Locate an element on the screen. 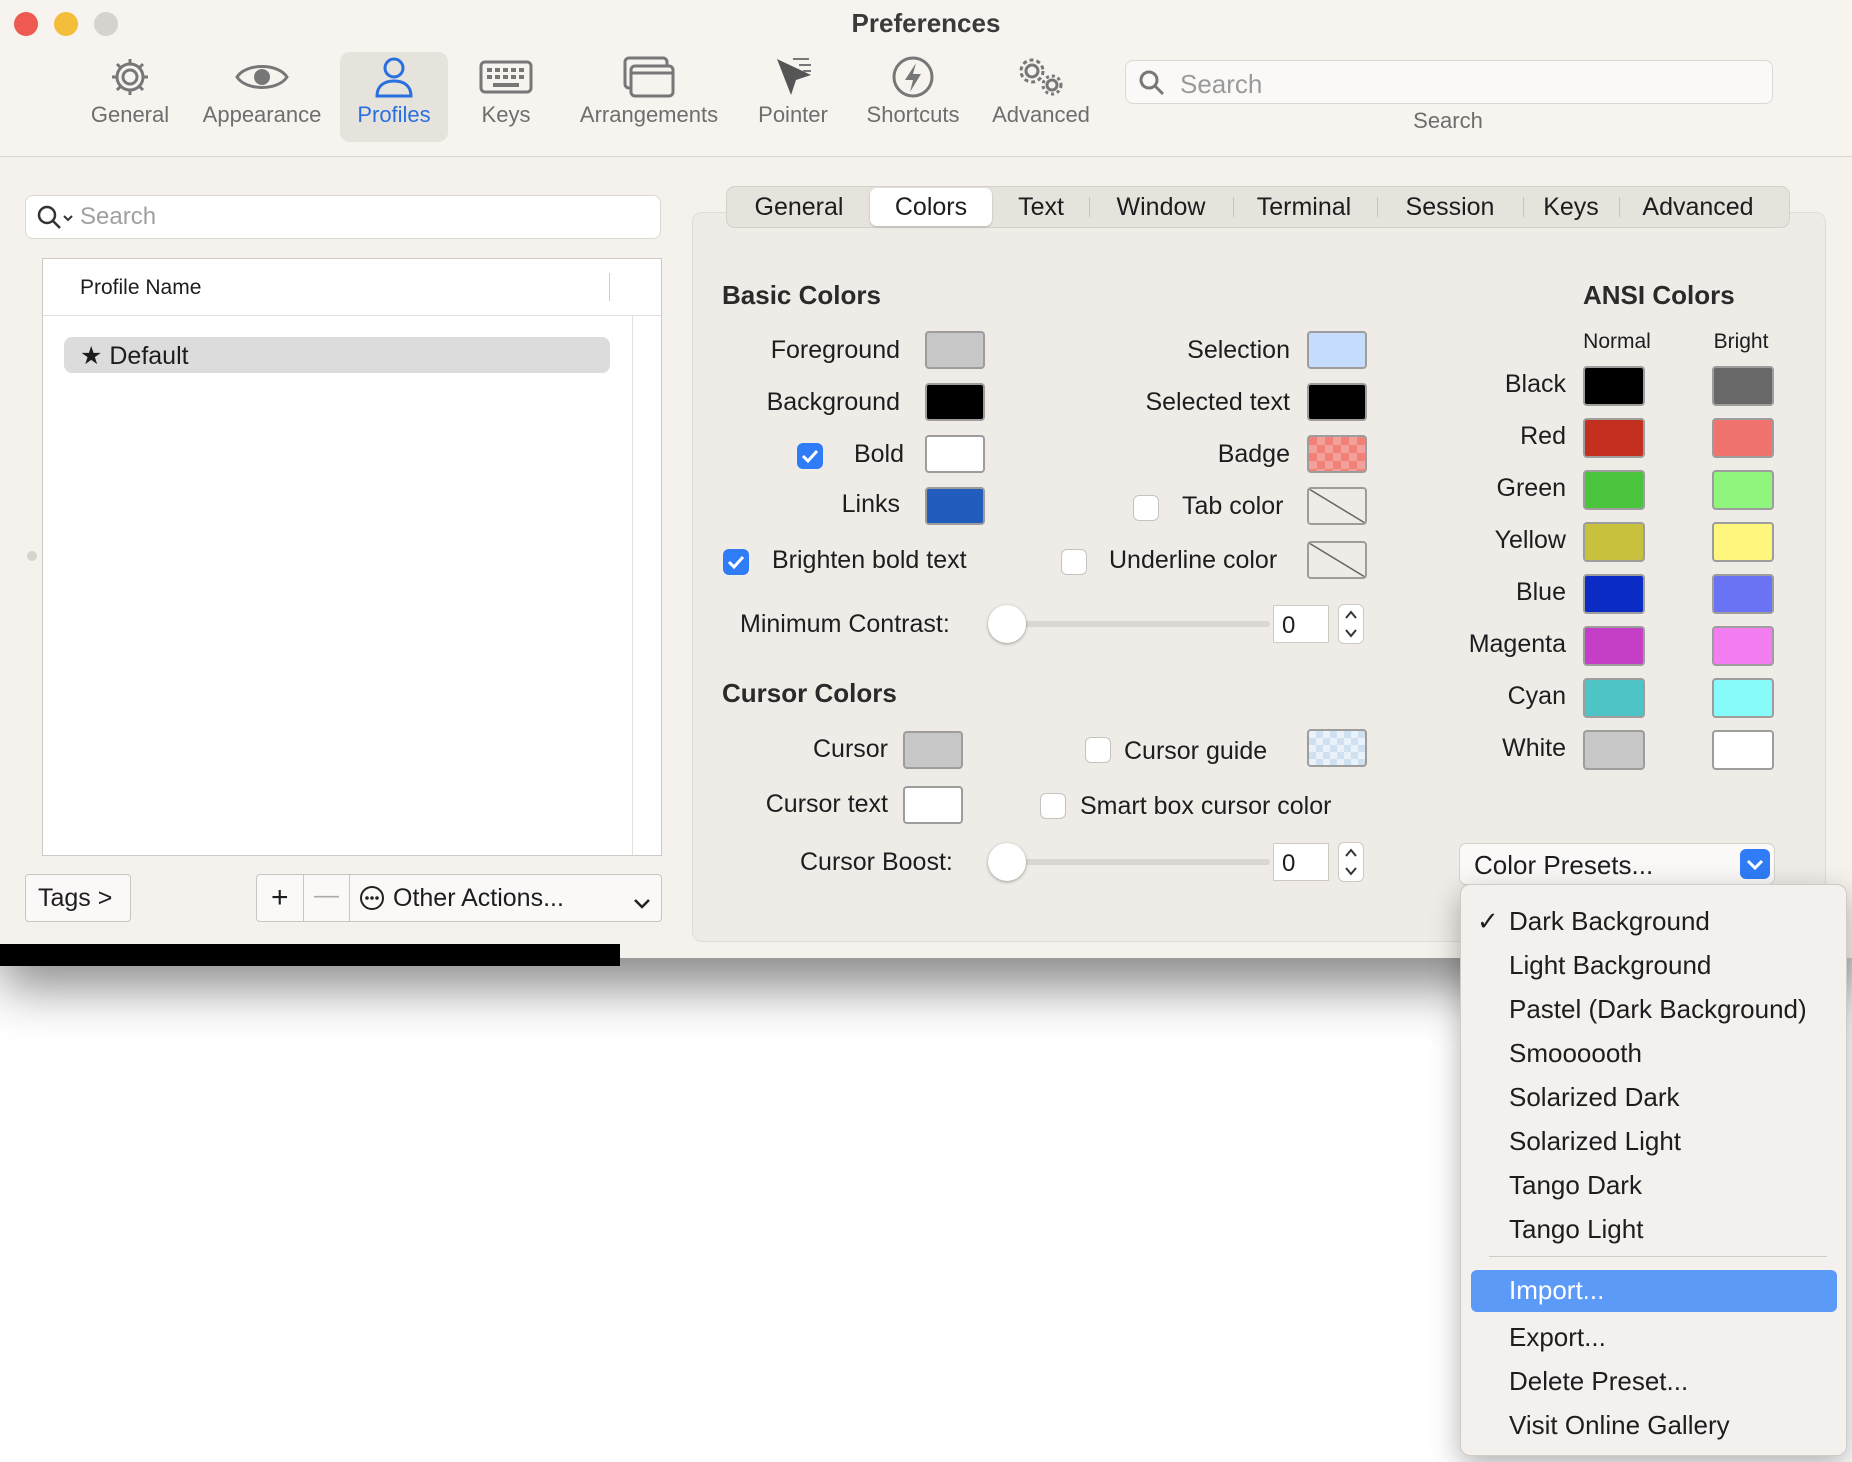  tags-button: Tags > is located at coordinates (78, 898).